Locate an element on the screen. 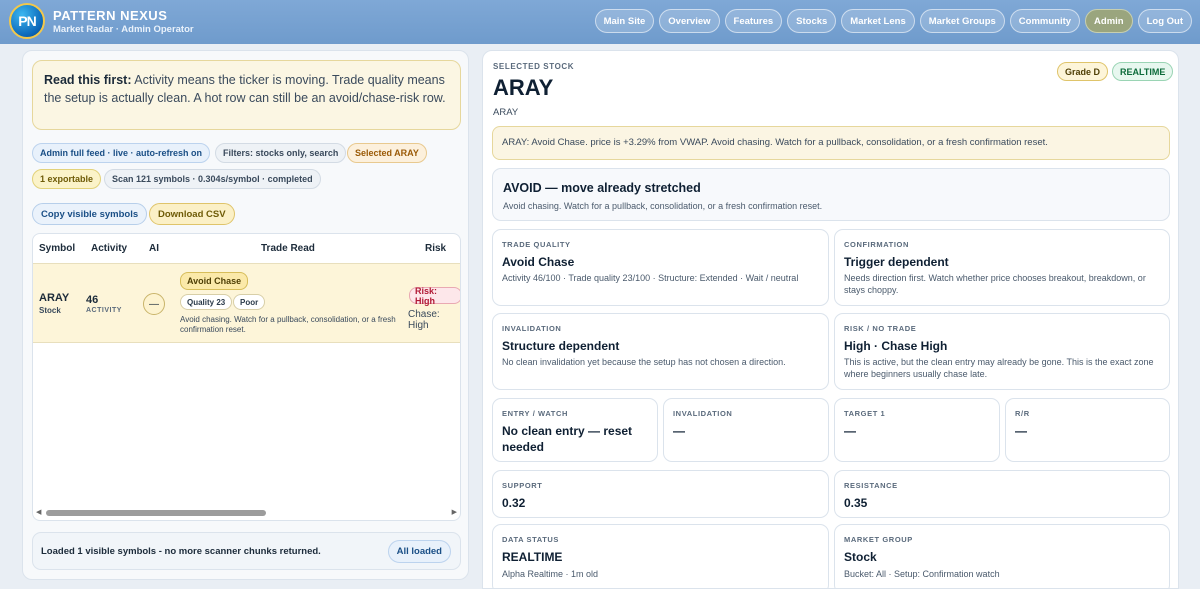  data-status-caption: DATA STATUS is located at coordinates (531, 539).